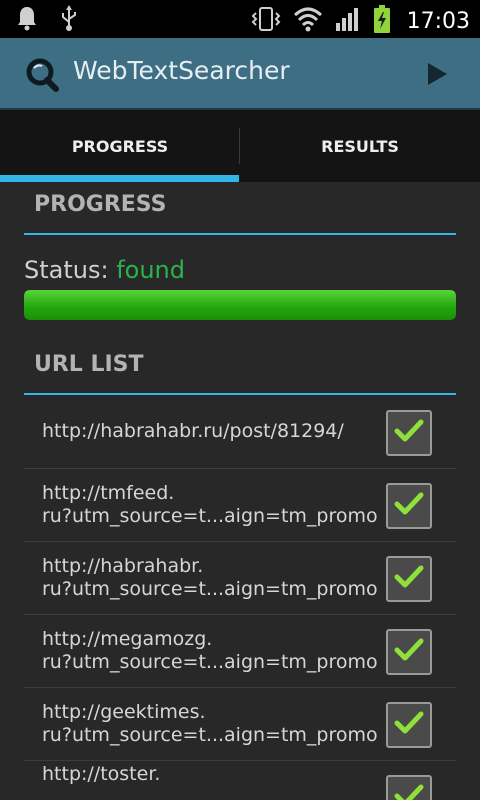  What do you see at coordinates (240, 213) in the screenshot?
I see `progress-section-header: PROGRESS` at bounding box center [240, 213].